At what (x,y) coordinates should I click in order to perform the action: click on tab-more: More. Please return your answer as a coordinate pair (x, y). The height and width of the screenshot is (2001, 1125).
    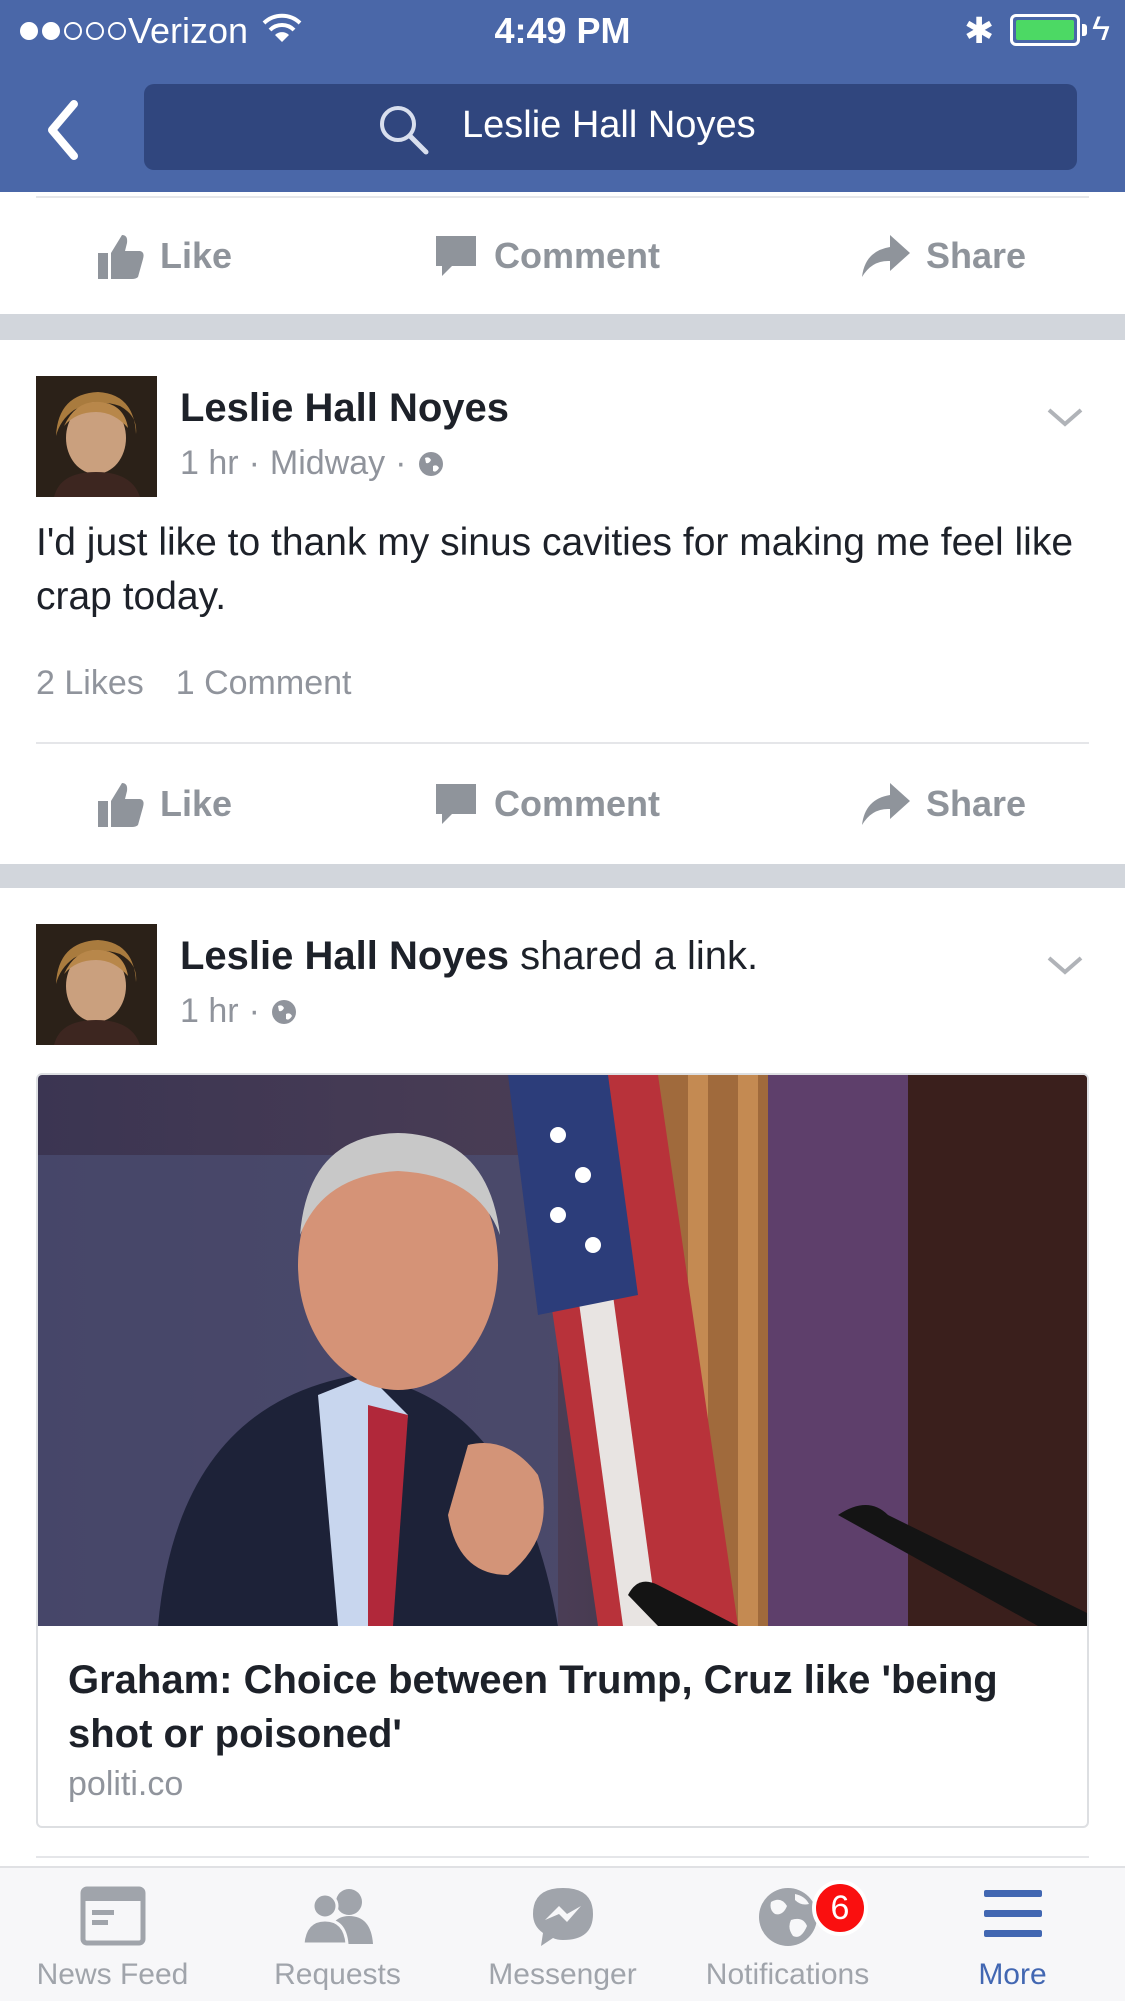
    Looking at the image, I should click on (1012, 1934).